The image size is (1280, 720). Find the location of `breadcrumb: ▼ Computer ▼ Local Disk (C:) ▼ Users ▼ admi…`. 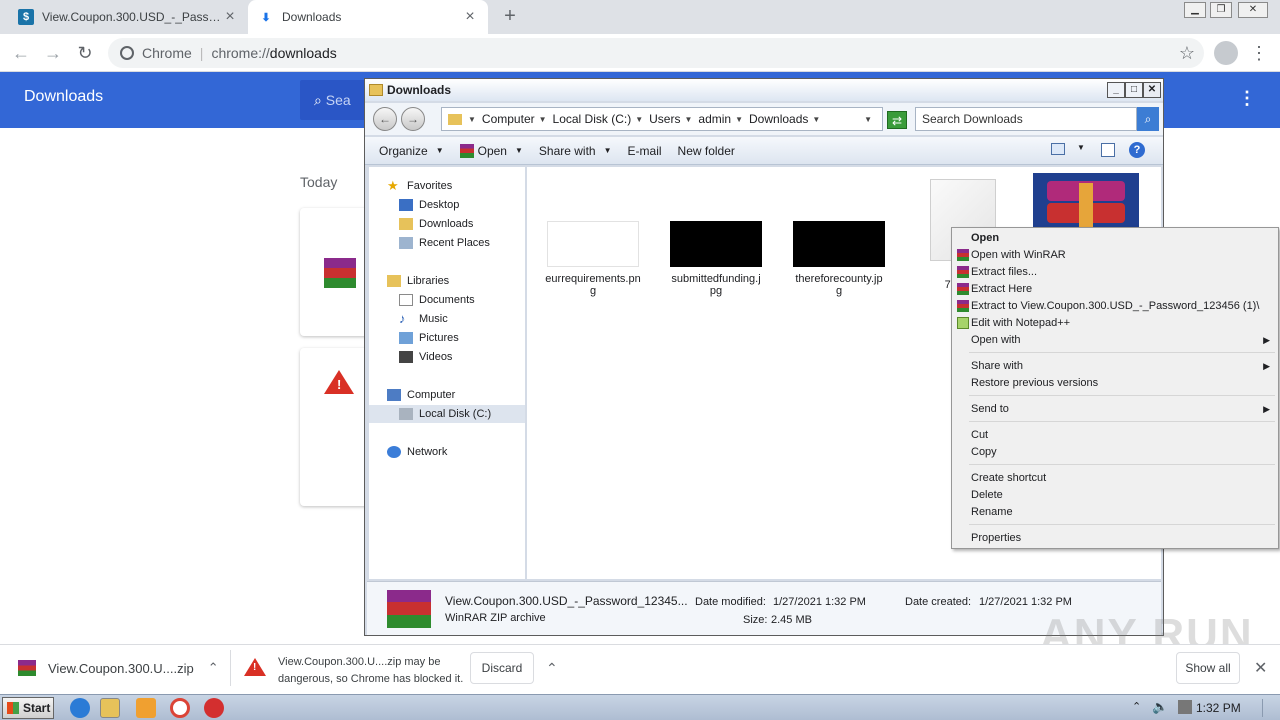

breadcrumb: ▼ Computer ▼ Local Disk (C:) ▼ Users ▼ admi… is located at coordinates (662, 119).